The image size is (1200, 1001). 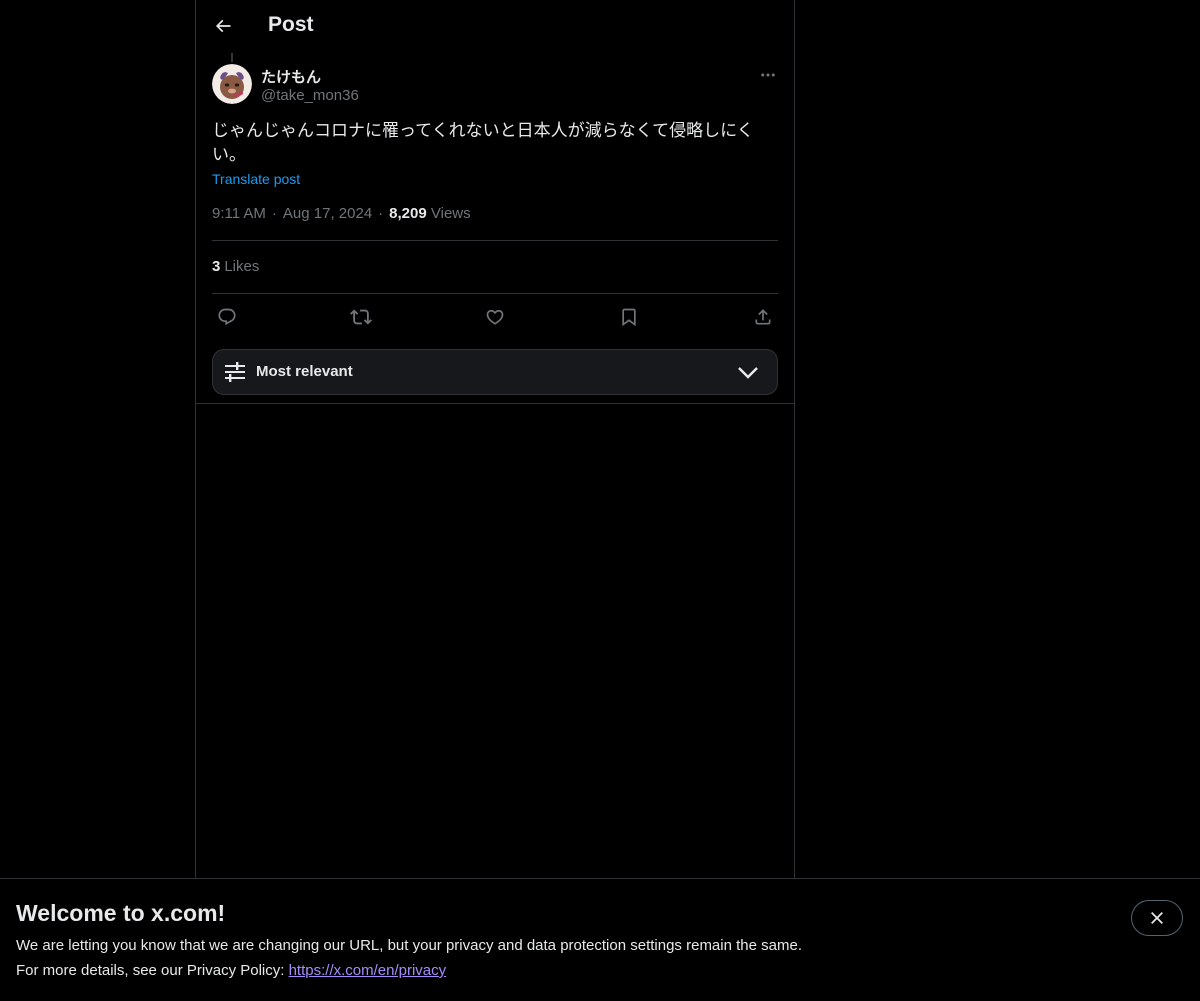 I want to click on share-icon, so click(x=763, y=317).